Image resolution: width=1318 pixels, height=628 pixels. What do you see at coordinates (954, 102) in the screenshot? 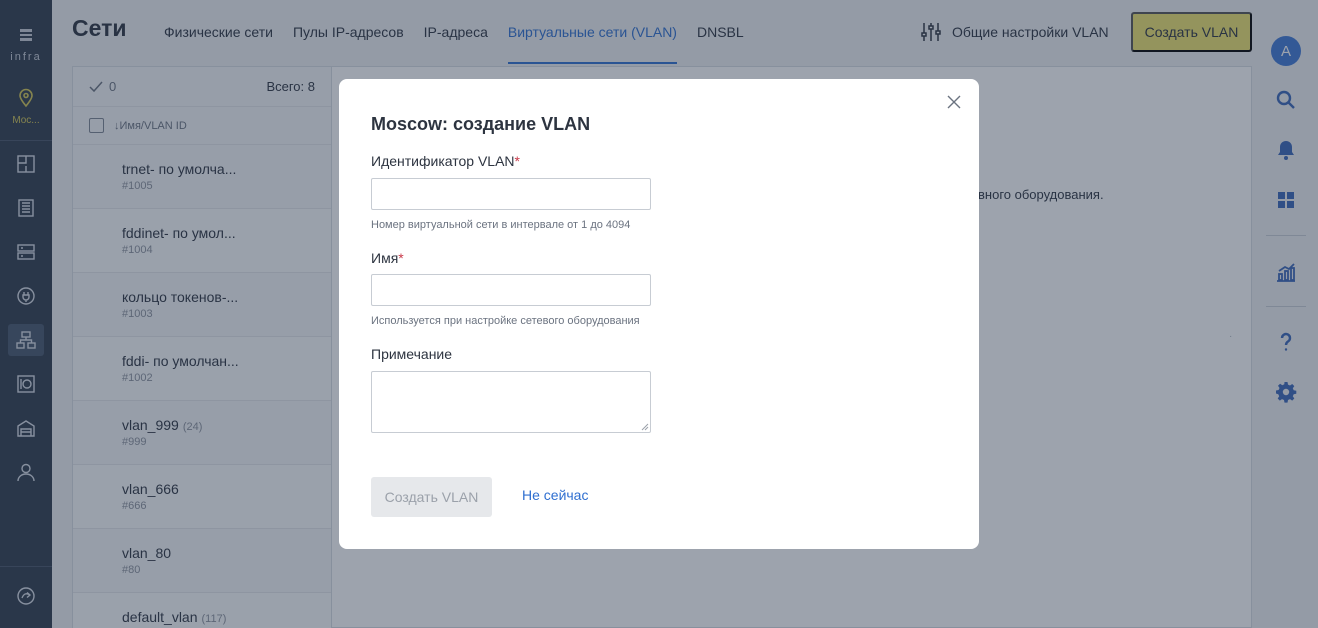
I see `close-icon` at bounding box center [954, 102].